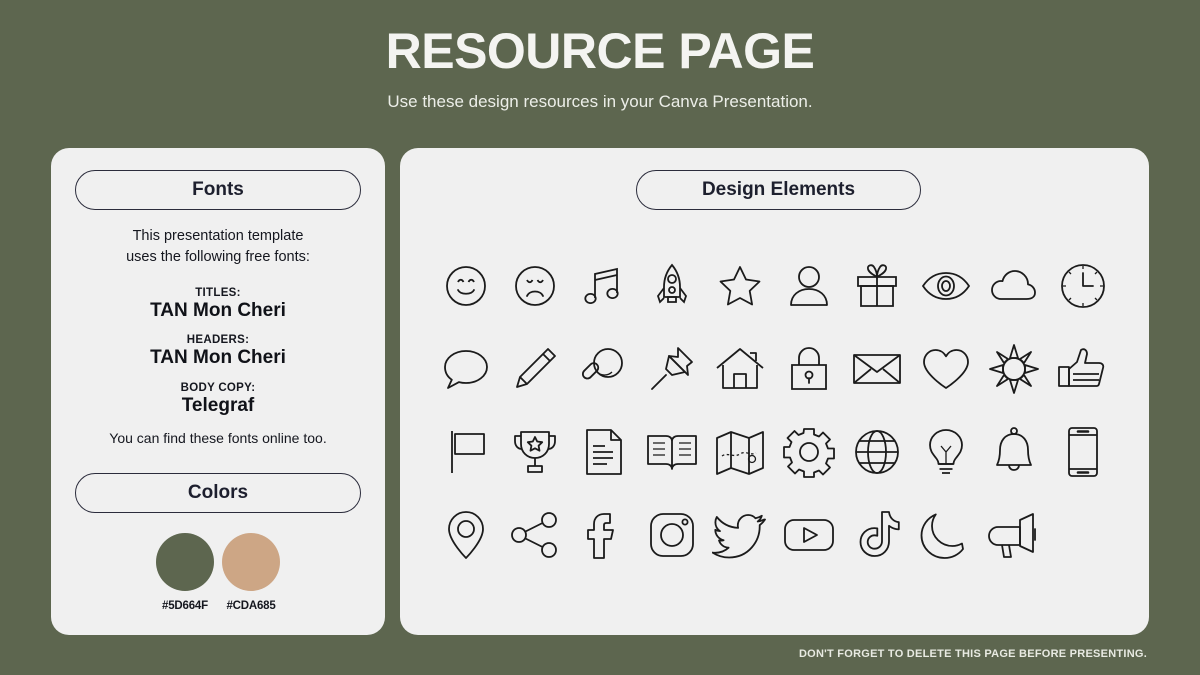 Image resolution: width=1200 pixels, height=675 pixels. I want to click on font-entry-body-copy: BODY COPY: Telegraf, so click(218, 399).